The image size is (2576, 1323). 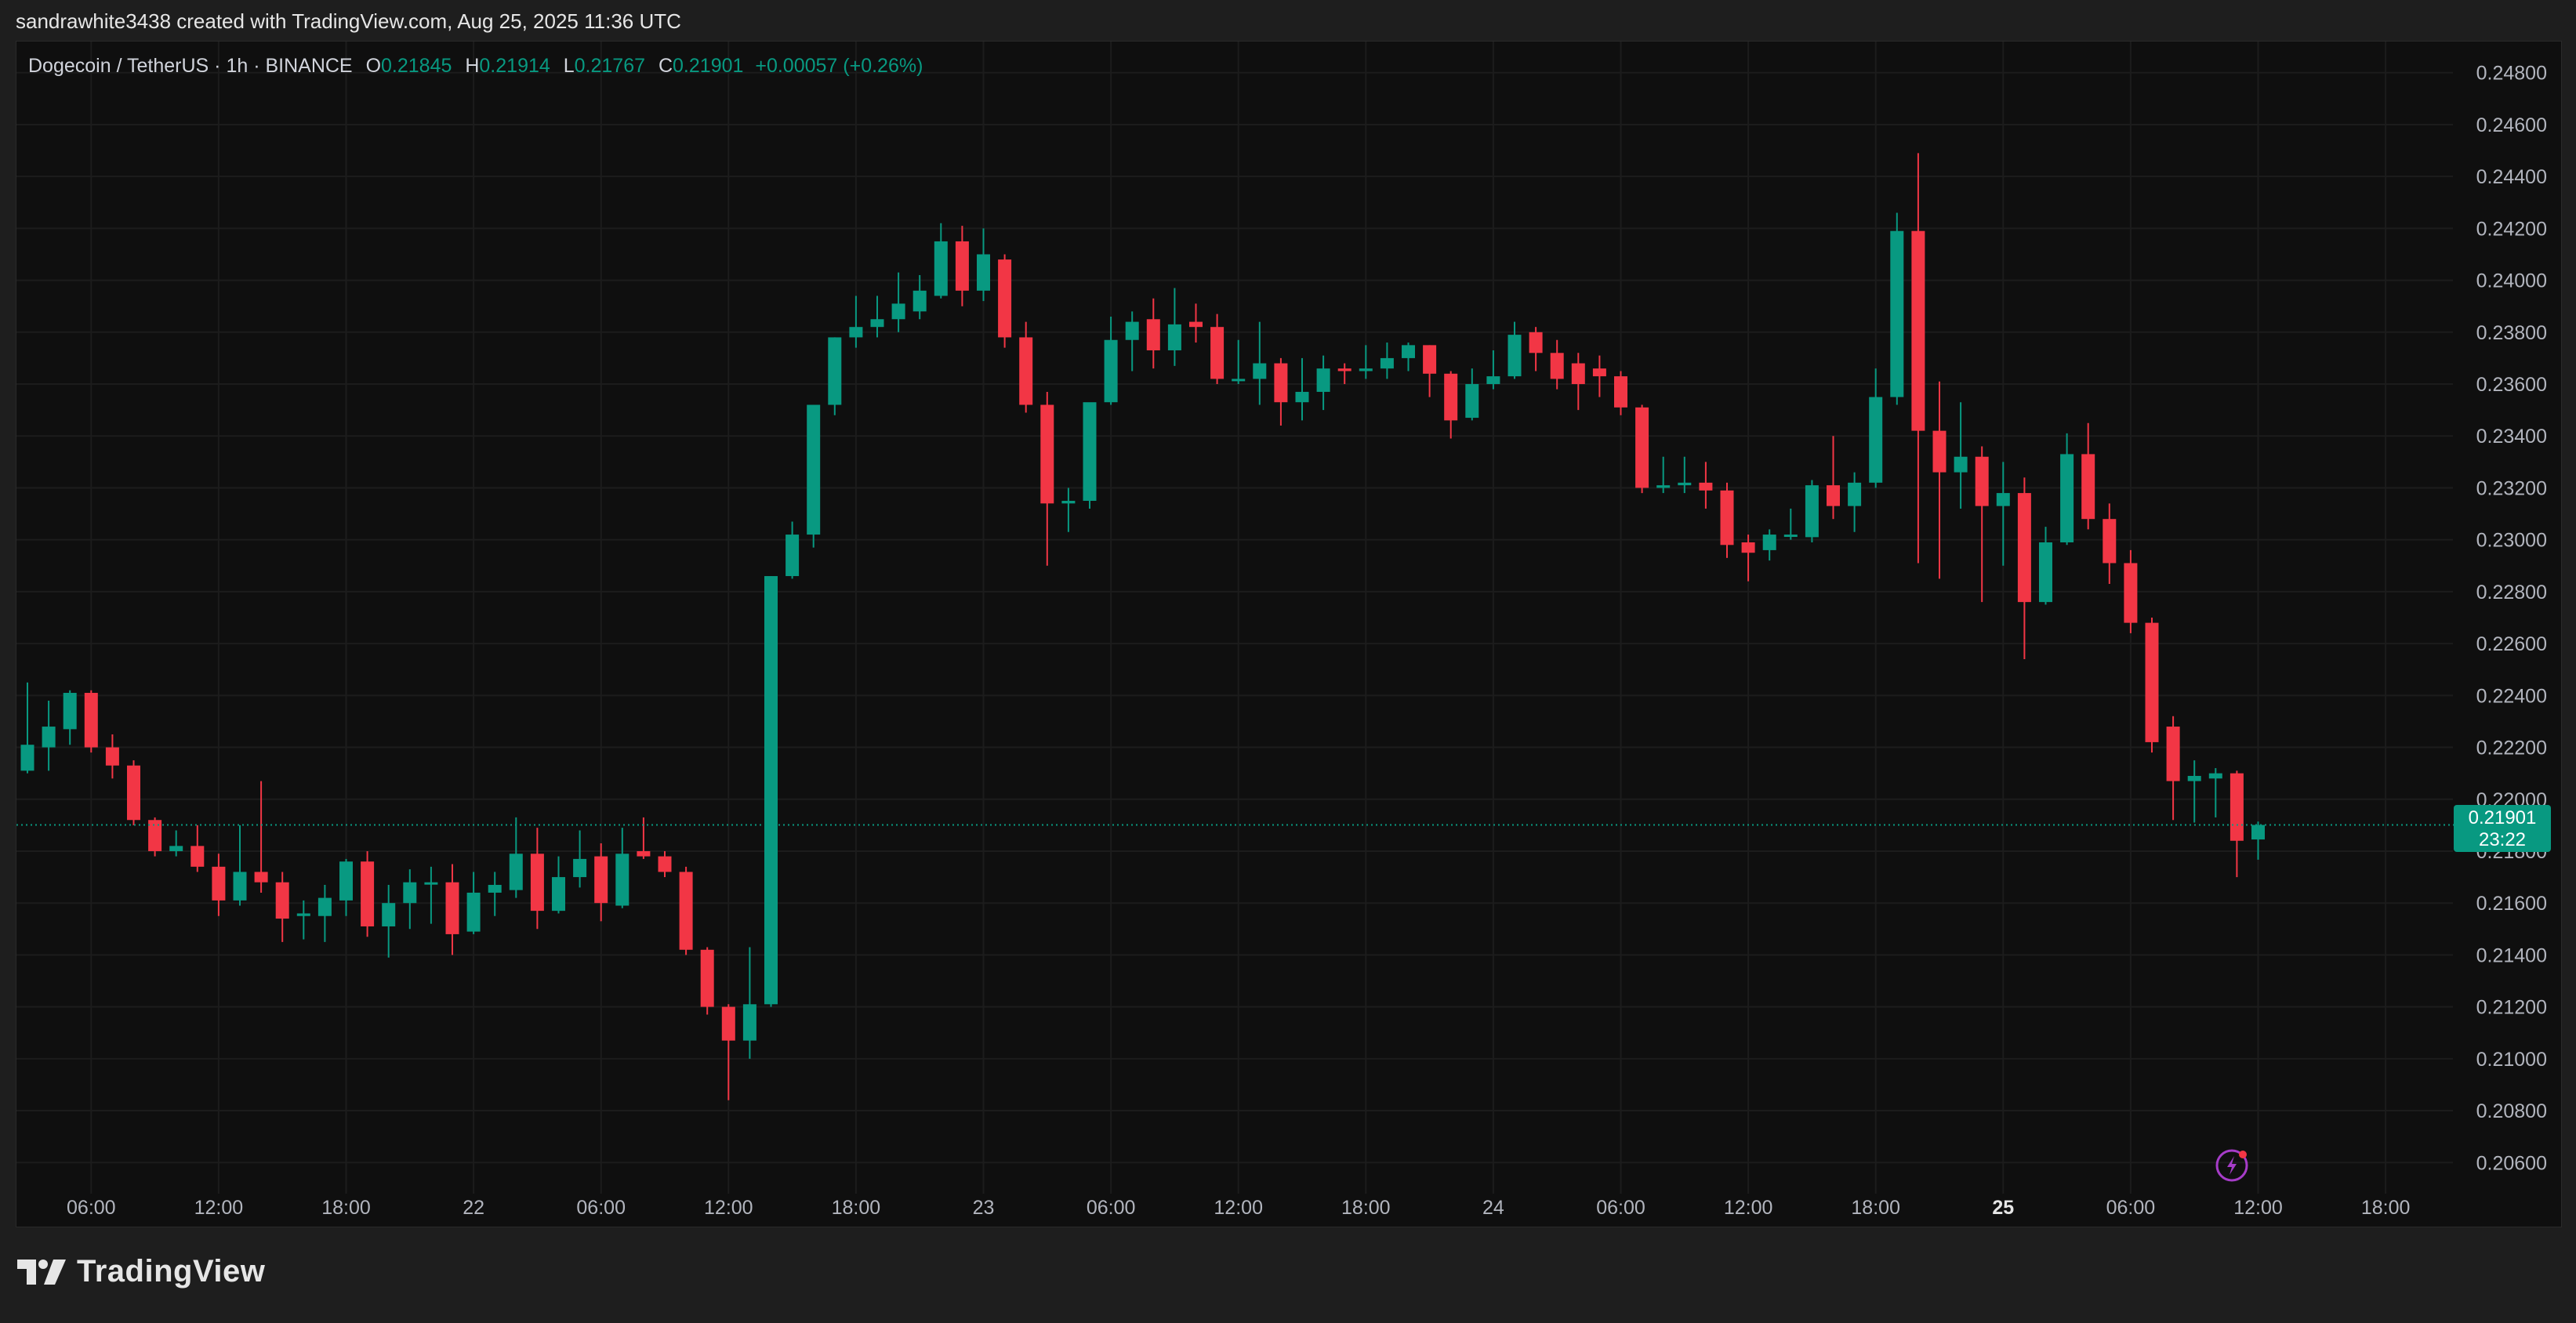 What do you see at coordinates (141, 1271) in the screenshot?
I see `tradingview-logo: TradingView` at bounding box center [141, 1271].